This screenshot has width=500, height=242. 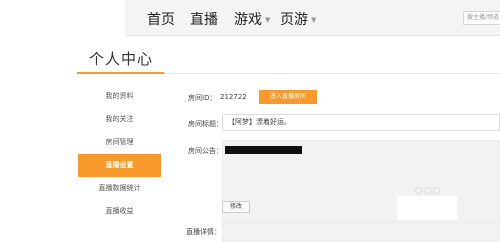 I want to click on nav-home-label: 首页, so click(x=161, y=20).